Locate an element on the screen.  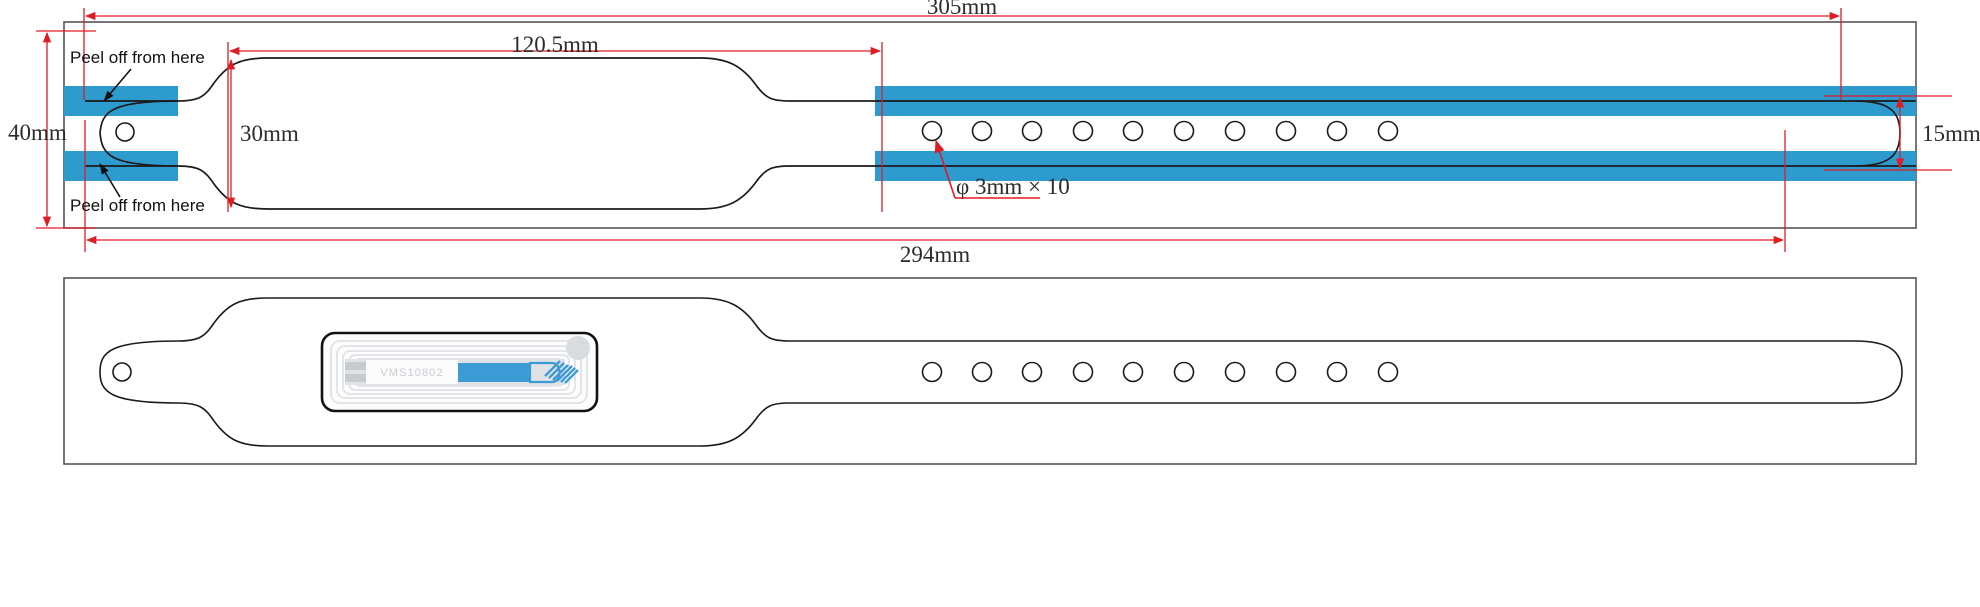
dimension-tag-height-label: 30mm is located at coordinates (269, 133).